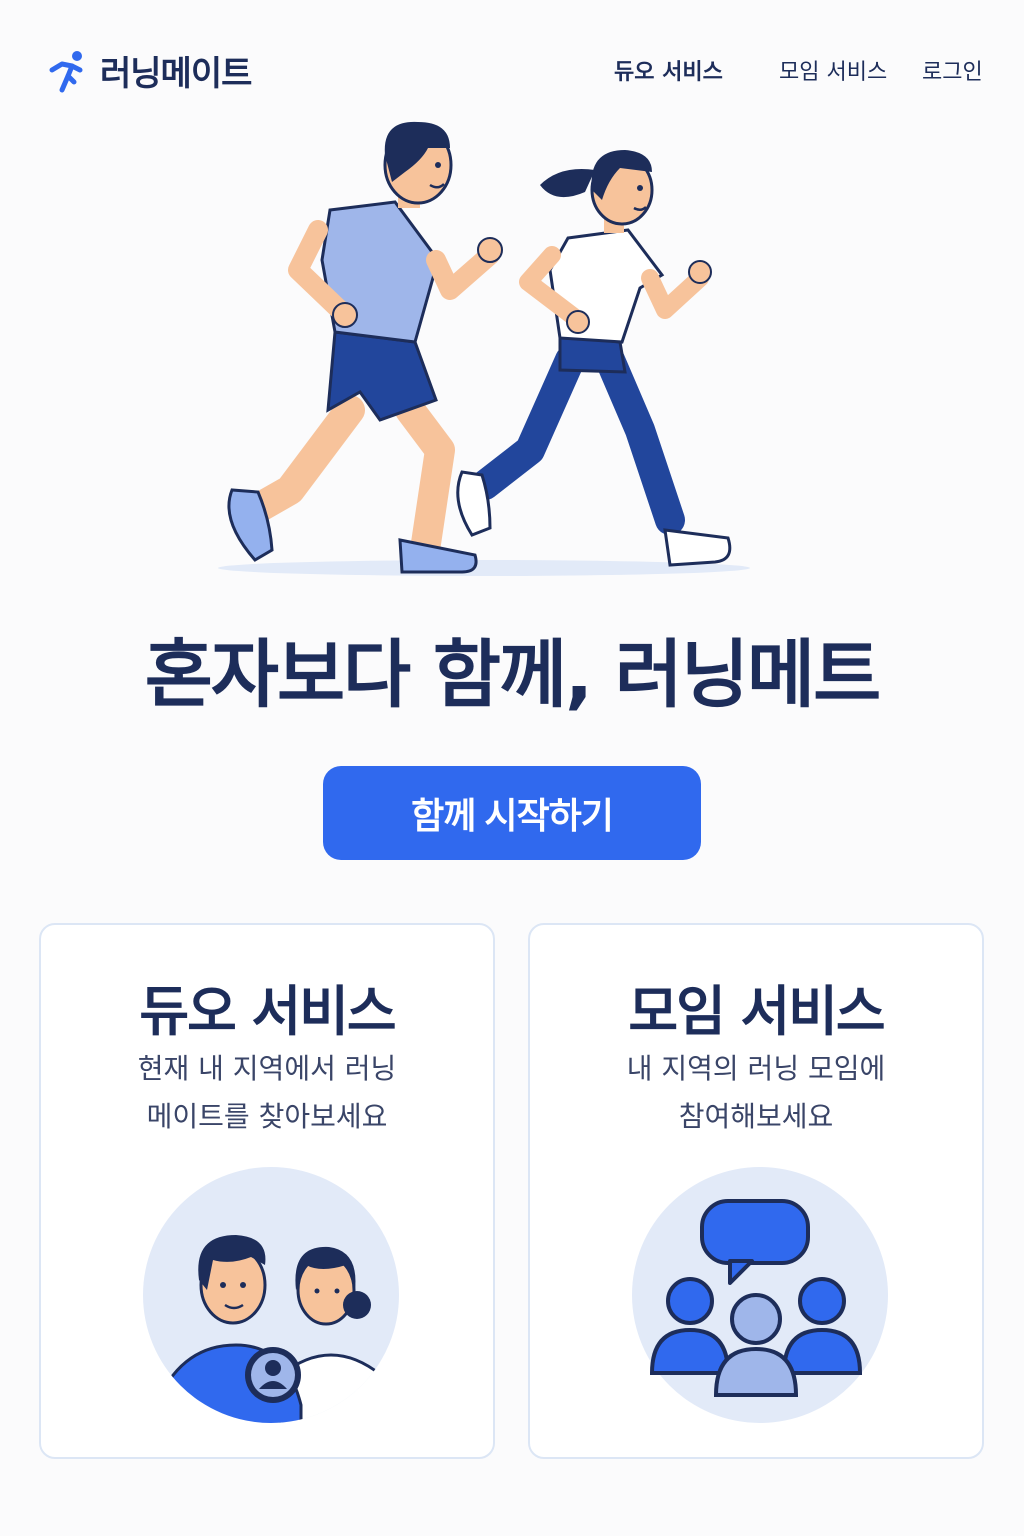  I want to click on nav-duo-service: 듀오 서비스, so click(668, 70).